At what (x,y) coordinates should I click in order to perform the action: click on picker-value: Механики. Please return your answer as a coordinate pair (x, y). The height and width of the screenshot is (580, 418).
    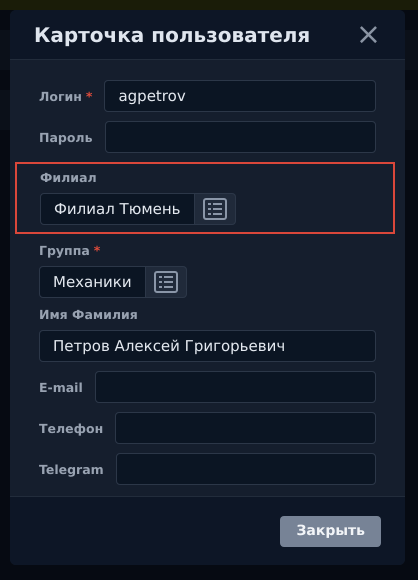
    Looking at the image, I should click on (92, 282).